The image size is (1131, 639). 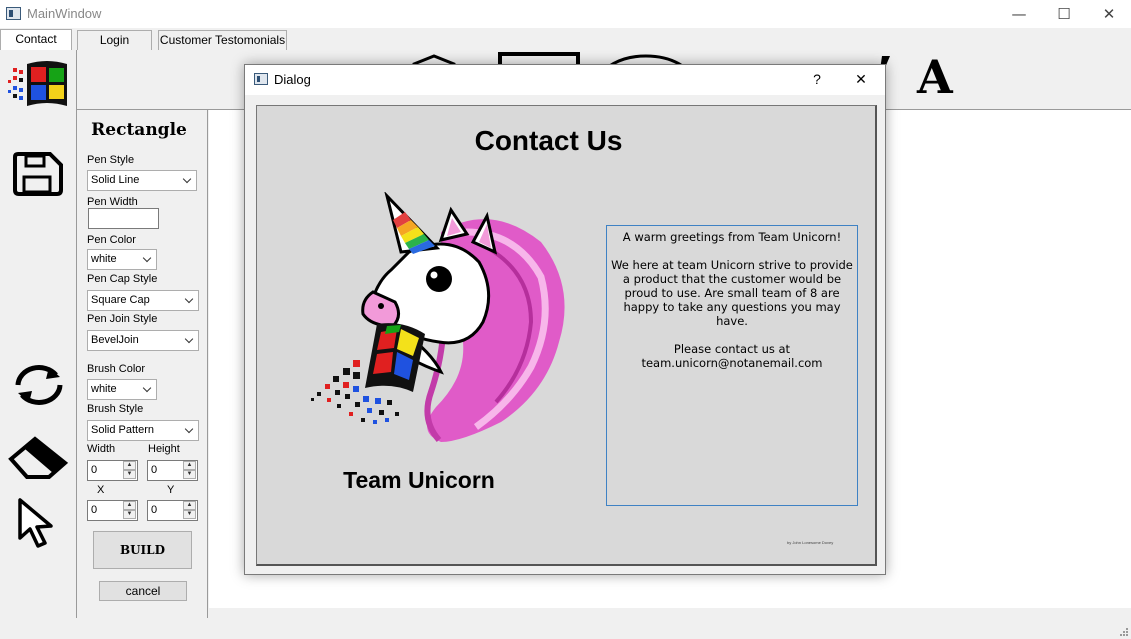 I want to click on x-value: 0, so click(x=94, y=510).